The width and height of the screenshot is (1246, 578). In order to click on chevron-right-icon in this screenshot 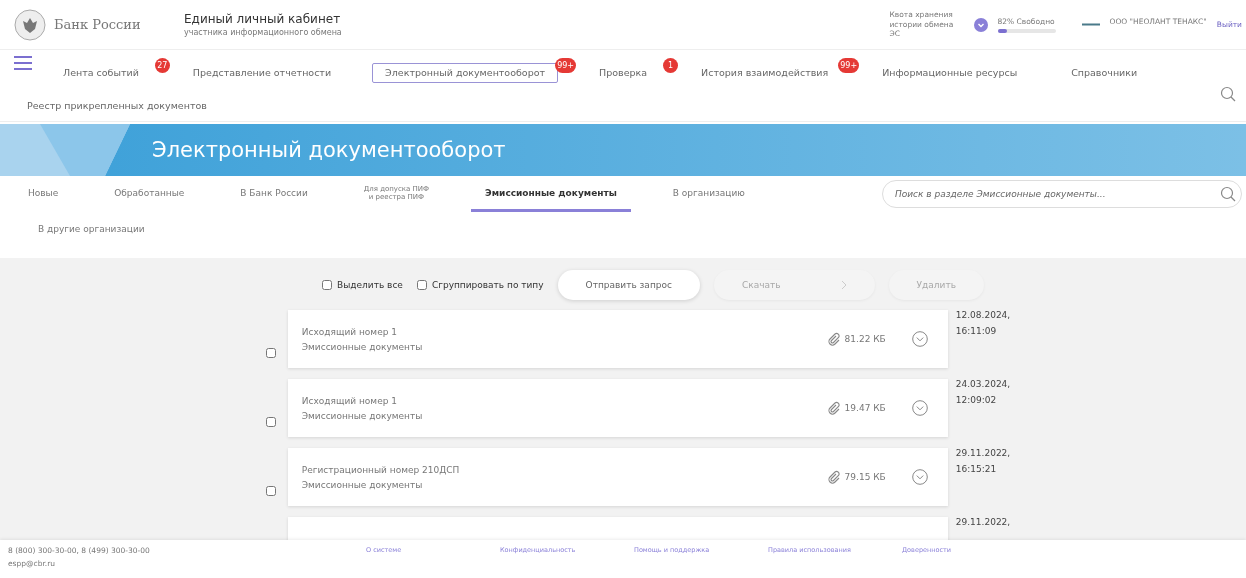, I will do `click(843, 285)`.